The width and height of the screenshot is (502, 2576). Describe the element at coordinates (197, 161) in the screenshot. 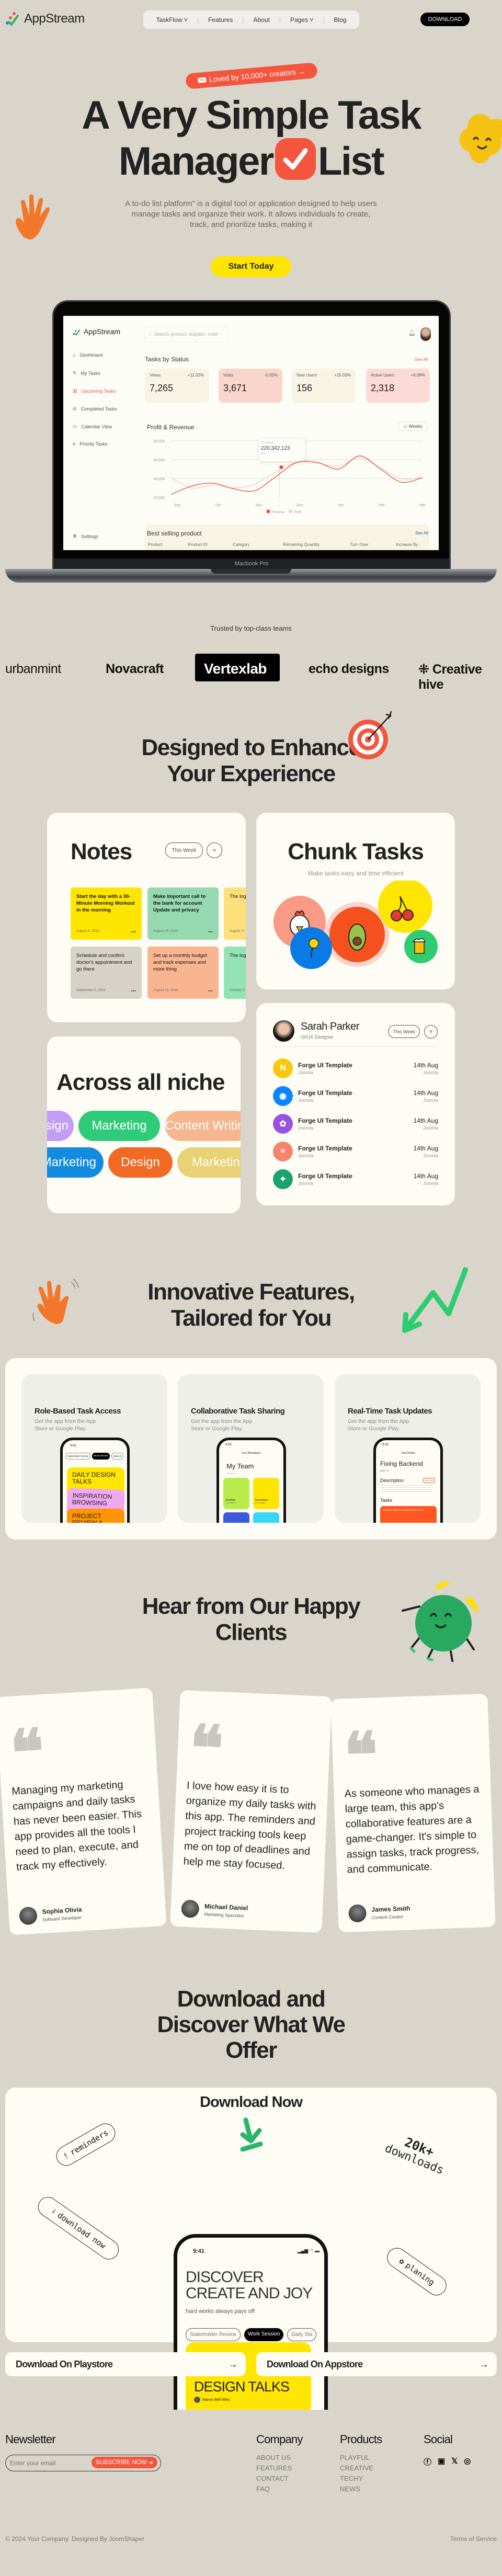

I see `hero-title-word1: Manager` at that location.